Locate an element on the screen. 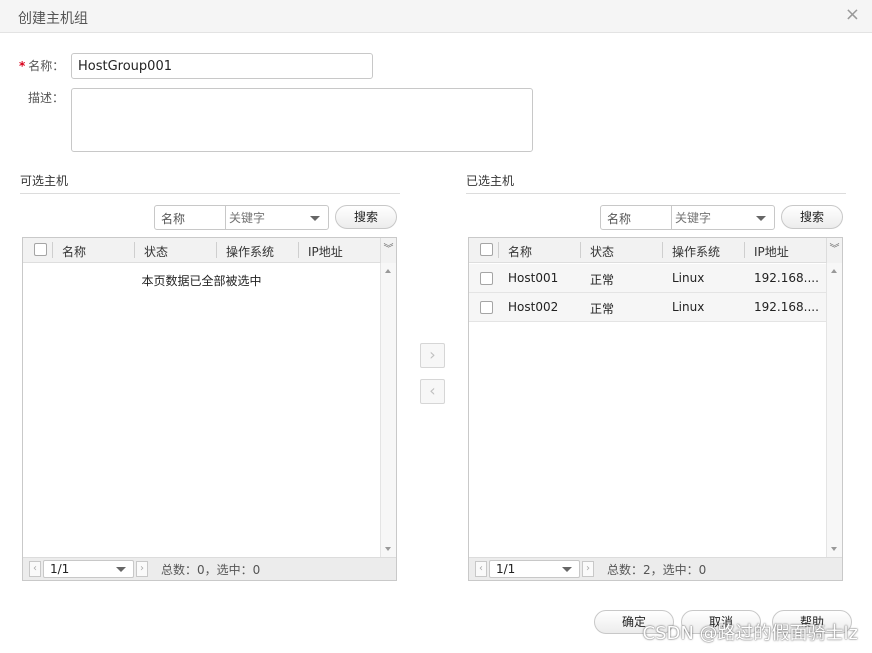 This screenshot has width=872, height=653. name-label: 名称： is located at coordinates (46, 66).